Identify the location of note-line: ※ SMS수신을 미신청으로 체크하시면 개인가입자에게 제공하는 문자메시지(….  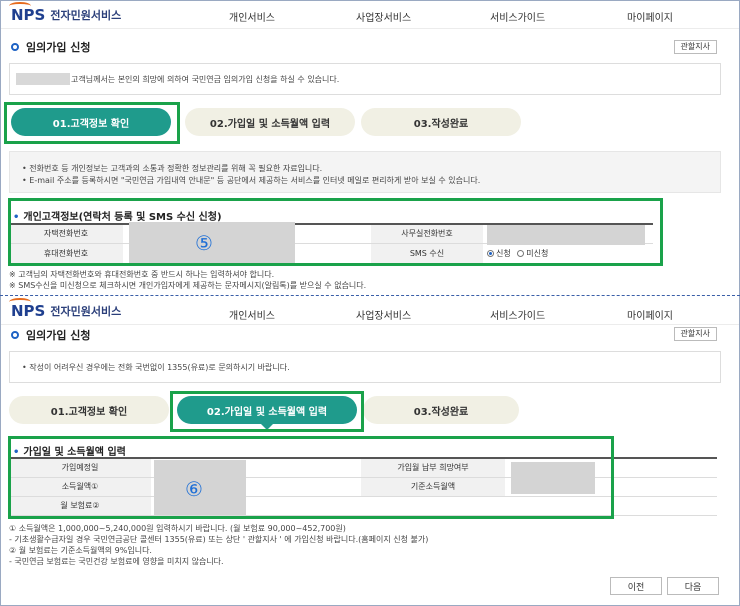
(188, 285).